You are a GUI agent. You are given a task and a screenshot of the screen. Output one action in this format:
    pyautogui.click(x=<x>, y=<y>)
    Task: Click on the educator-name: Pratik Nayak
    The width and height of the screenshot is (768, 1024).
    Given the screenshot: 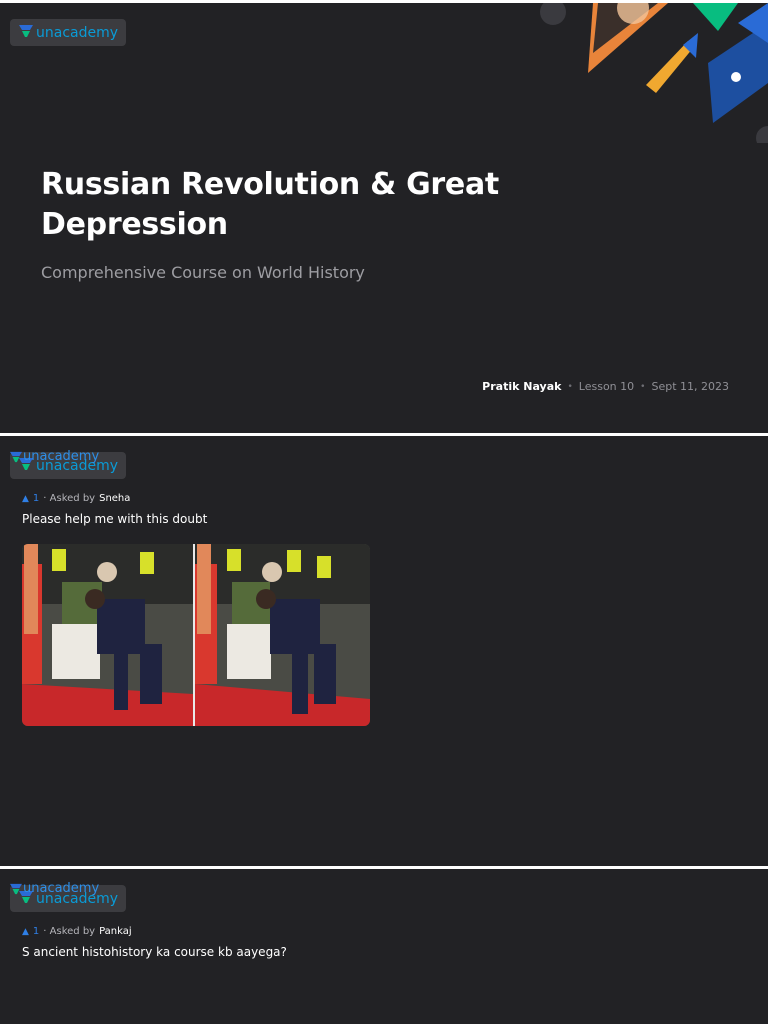 What is the action you would take?
    pyautogui.click(x=522, y=386)
    